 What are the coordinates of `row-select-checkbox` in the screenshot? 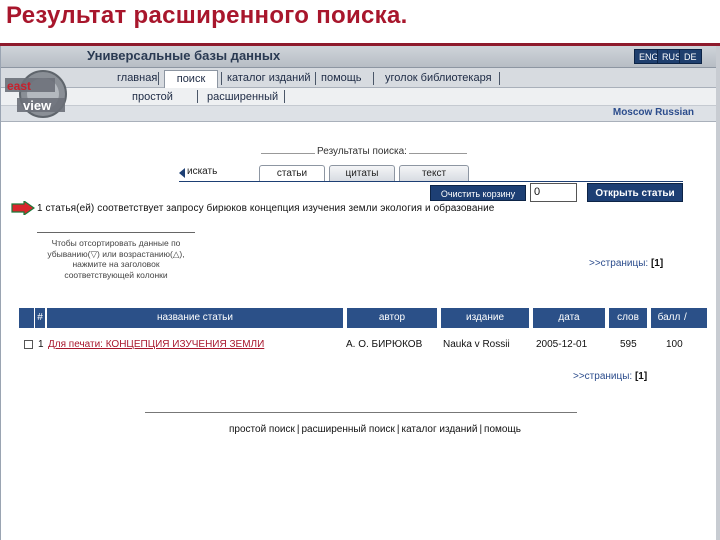 It's located at (28, 344).